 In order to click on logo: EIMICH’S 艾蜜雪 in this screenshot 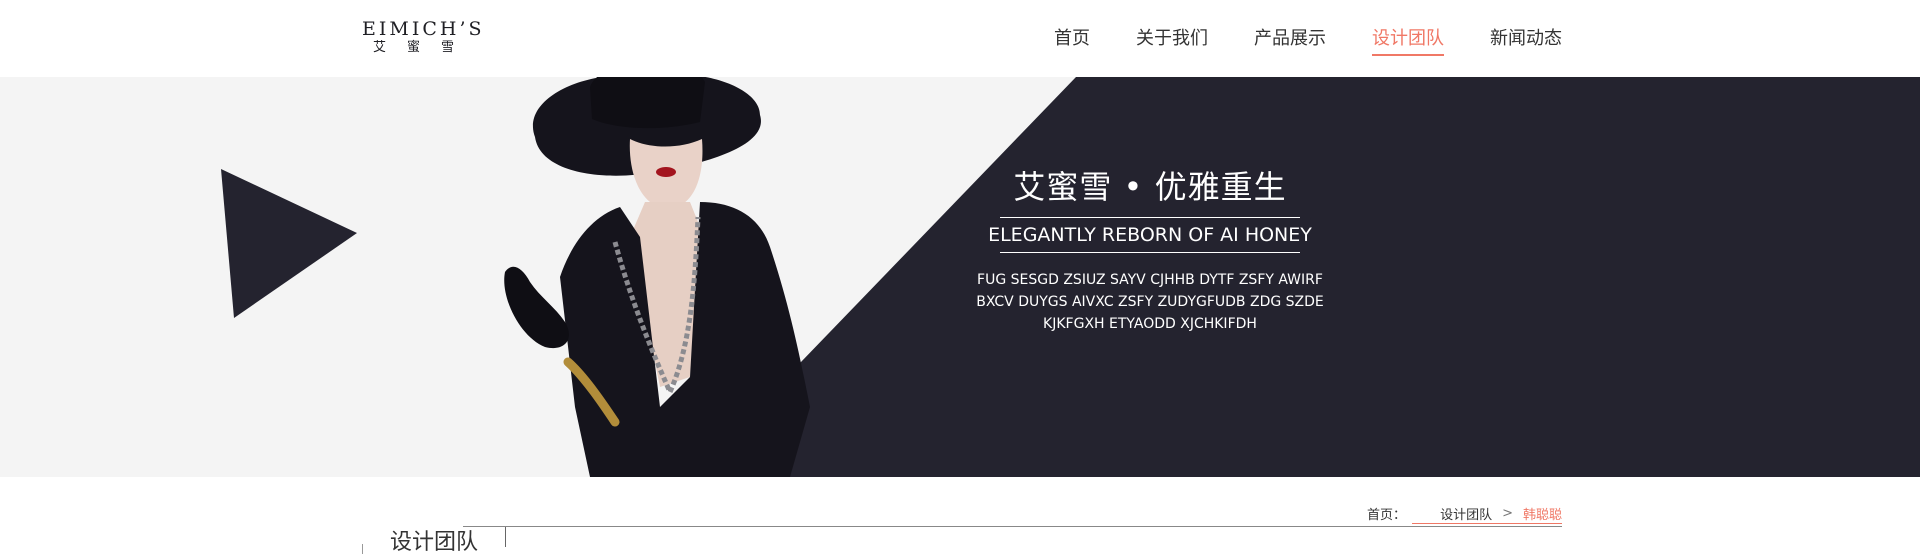, I will do `click(429, 37)`.